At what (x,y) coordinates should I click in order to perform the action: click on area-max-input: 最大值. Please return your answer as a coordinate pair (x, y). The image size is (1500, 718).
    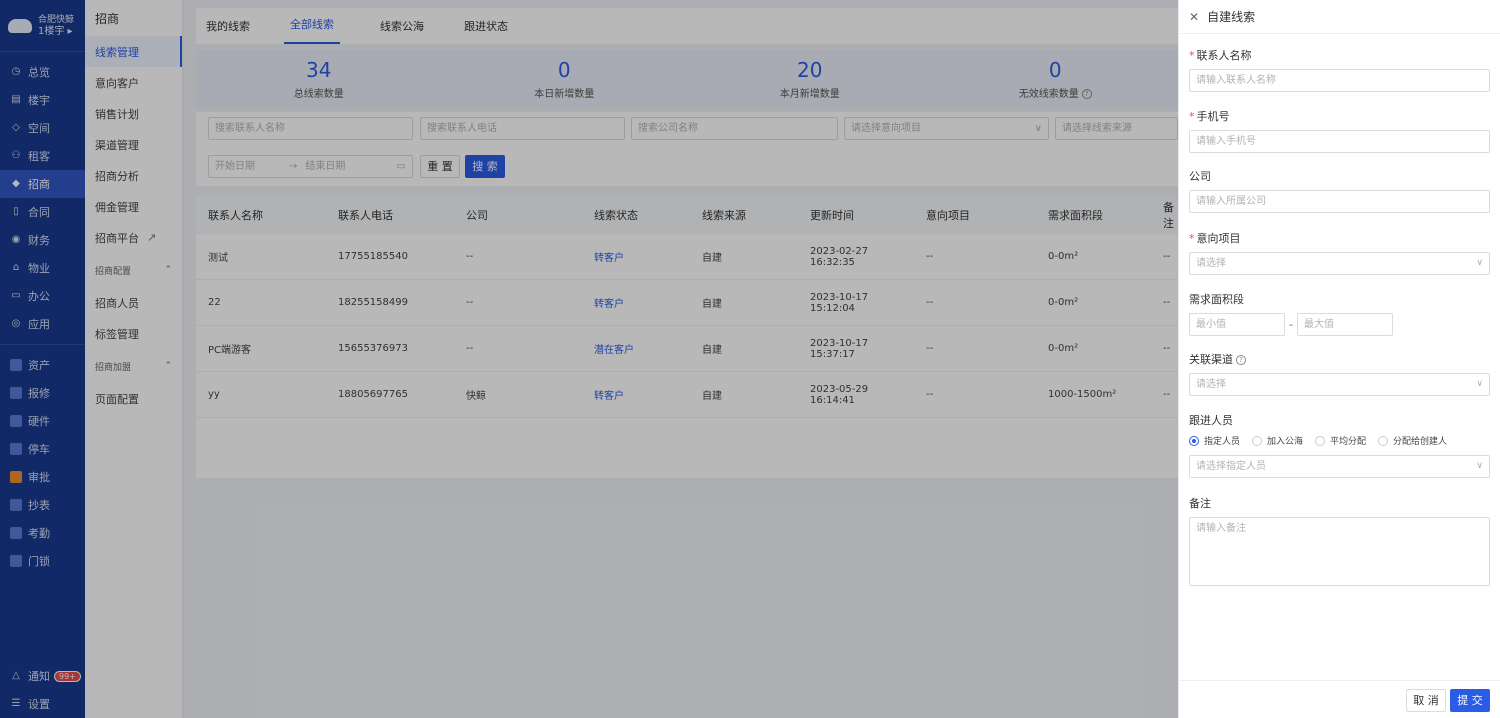
    Looking at the image, I should click on (1344, 324).